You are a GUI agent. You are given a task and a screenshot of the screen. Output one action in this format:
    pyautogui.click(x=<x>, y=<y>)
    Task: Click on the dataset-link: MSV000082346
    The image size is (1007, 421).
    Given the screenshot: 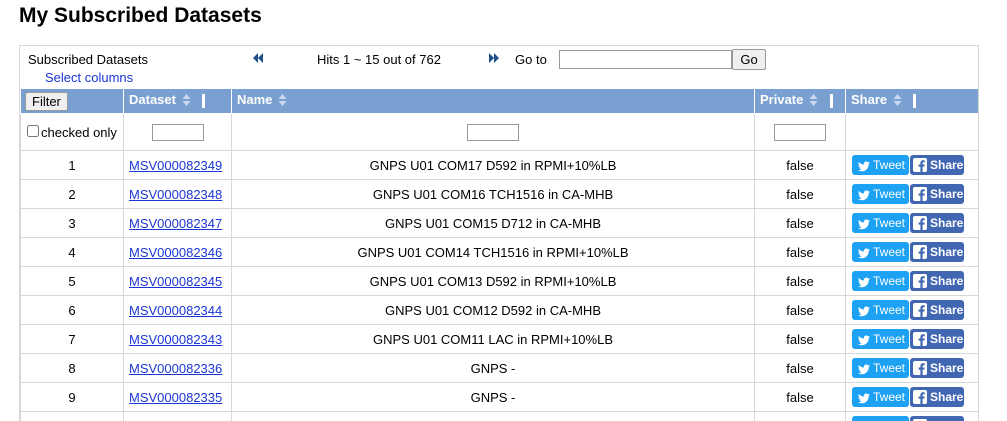 What is the action you would take?
    pyautogui.click(x=175, y=252)
    